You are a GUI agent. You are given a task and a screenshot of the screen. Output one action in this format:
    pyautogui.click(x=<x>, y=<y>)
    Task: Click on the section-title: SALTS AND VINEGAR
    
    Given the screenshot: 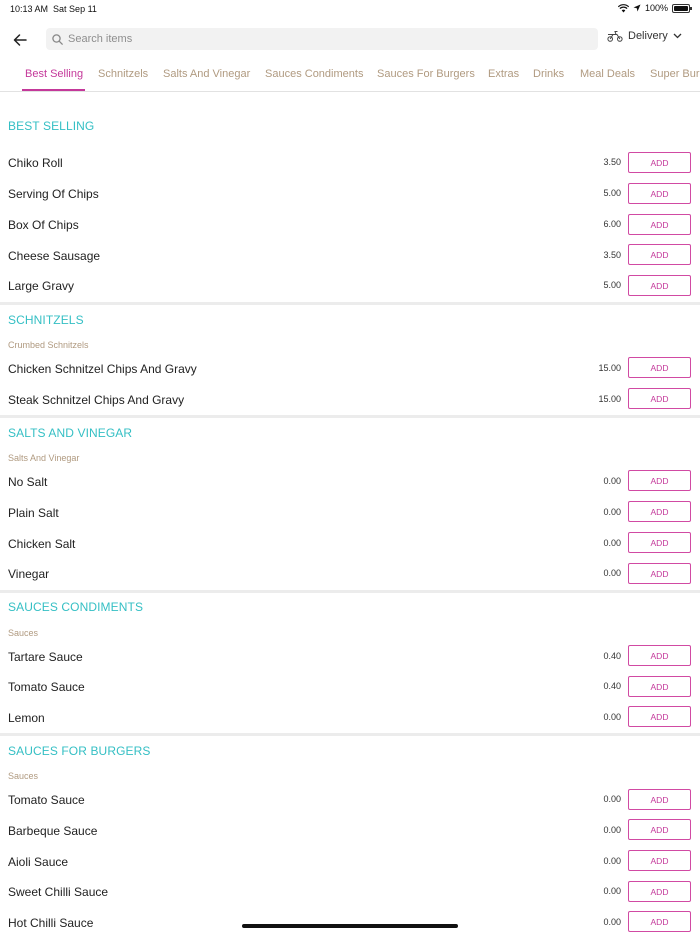 What is the action you would take?
    pyautogui.click(x=70, y=433)
    